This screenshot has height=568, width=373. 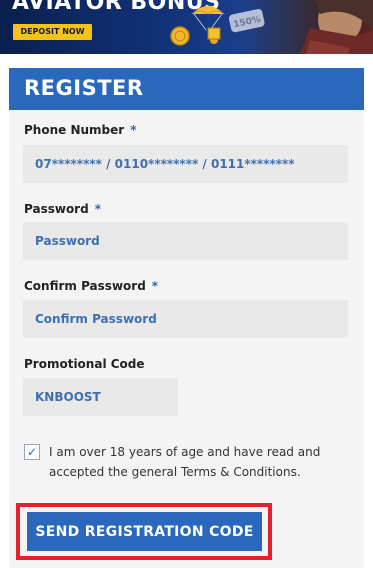 I want to click on gift-icon, so click(x=214, y=33).